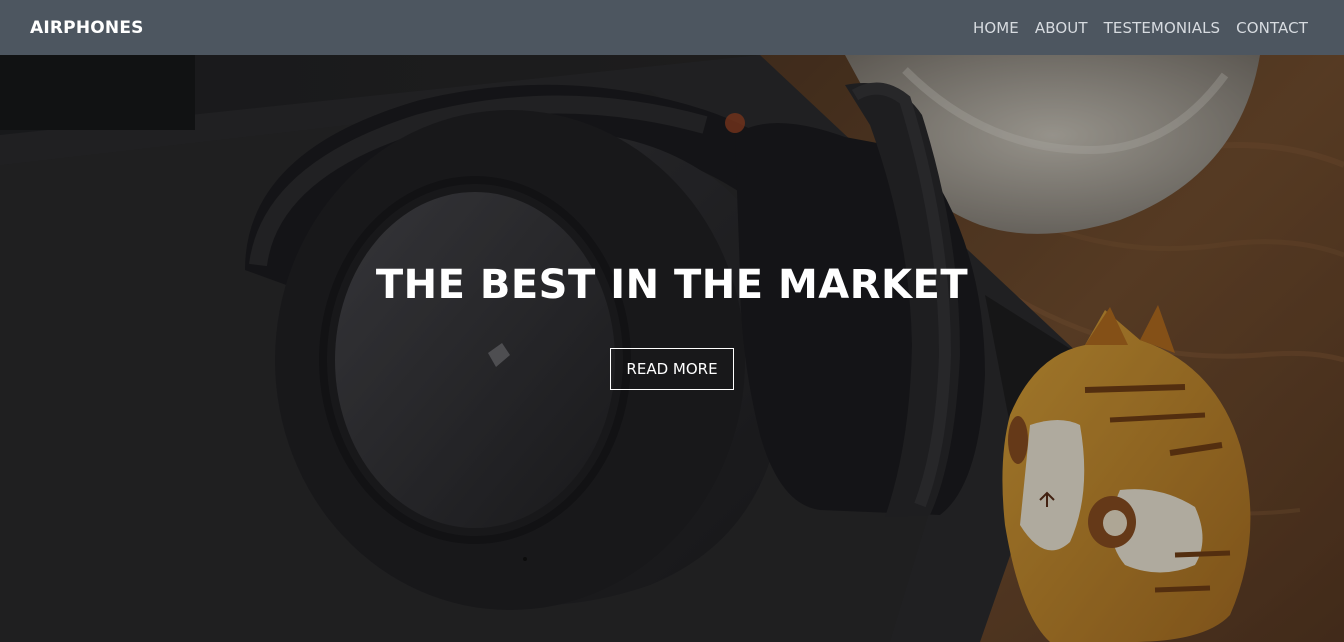  Describe the element at coordinates (996, 28) in the screenshot. I see `nav-home-link: HOME` at that location.